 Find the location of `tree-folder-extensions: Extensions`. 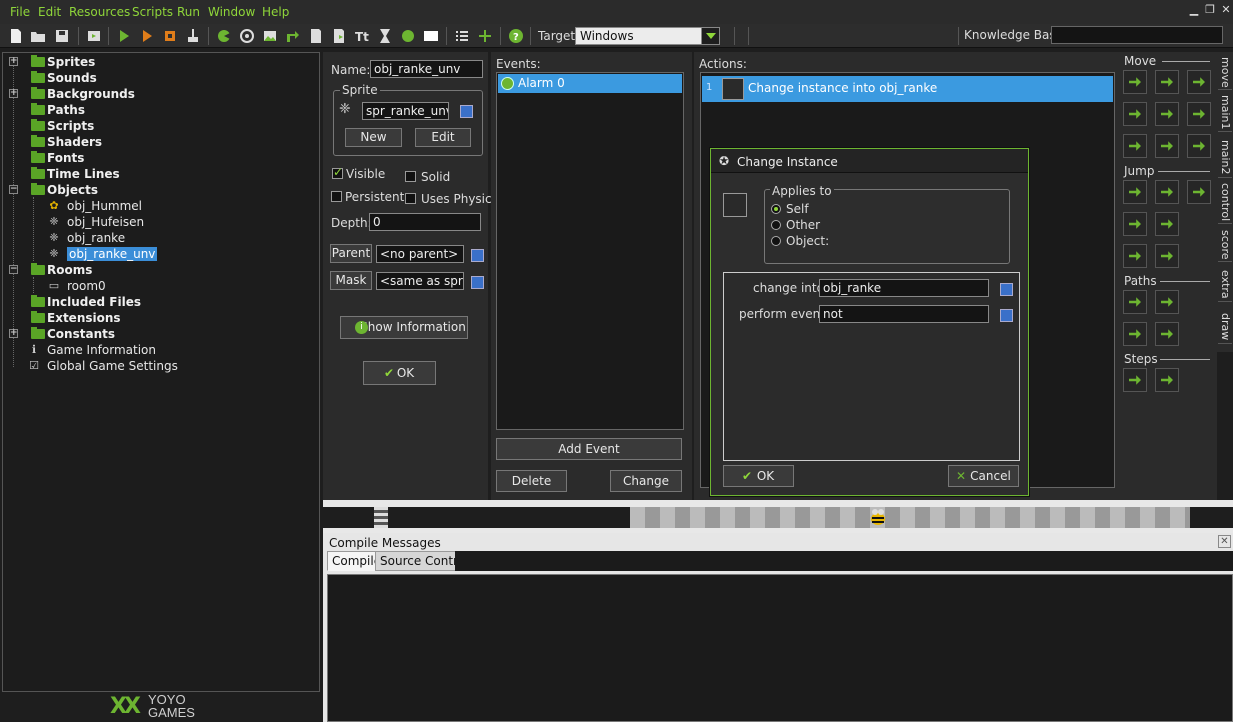

tree-folder-extensions: Extensions is located at coordinates (76, 318).